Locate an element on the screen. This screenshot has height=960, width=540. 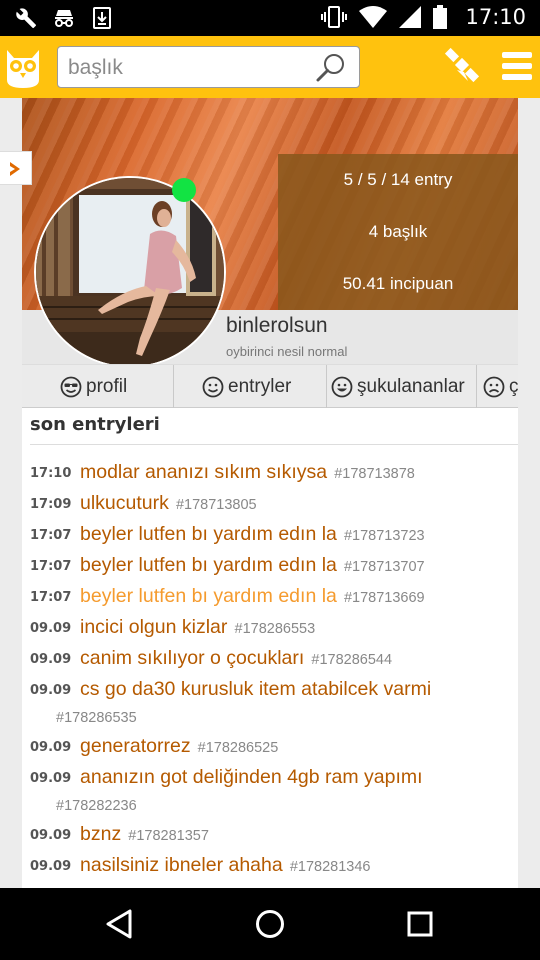
entry-title-link: incici olgun kizlar is located at coordinates (153, 627).